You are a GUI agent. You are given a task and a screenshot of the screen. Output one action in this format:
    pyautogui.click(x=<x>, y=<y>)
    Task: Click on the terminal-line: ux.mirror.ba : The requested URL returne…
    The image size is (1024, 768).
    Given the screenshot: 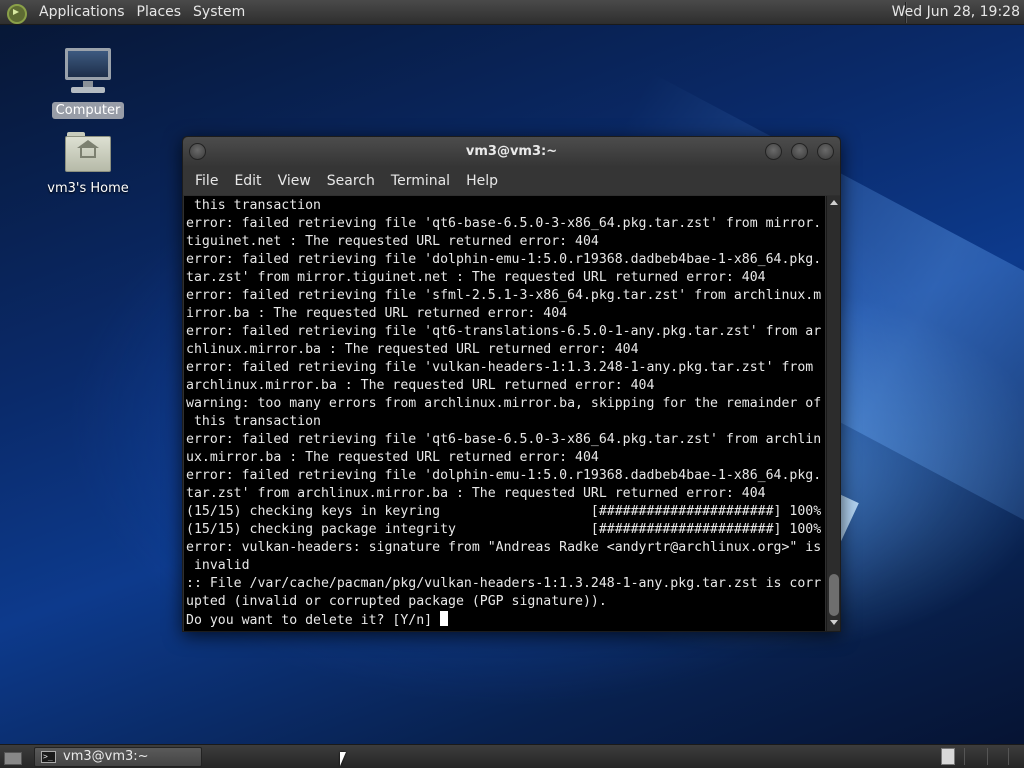 What is the action you would take?
    pyautogui.click(x=392, y=457)
    